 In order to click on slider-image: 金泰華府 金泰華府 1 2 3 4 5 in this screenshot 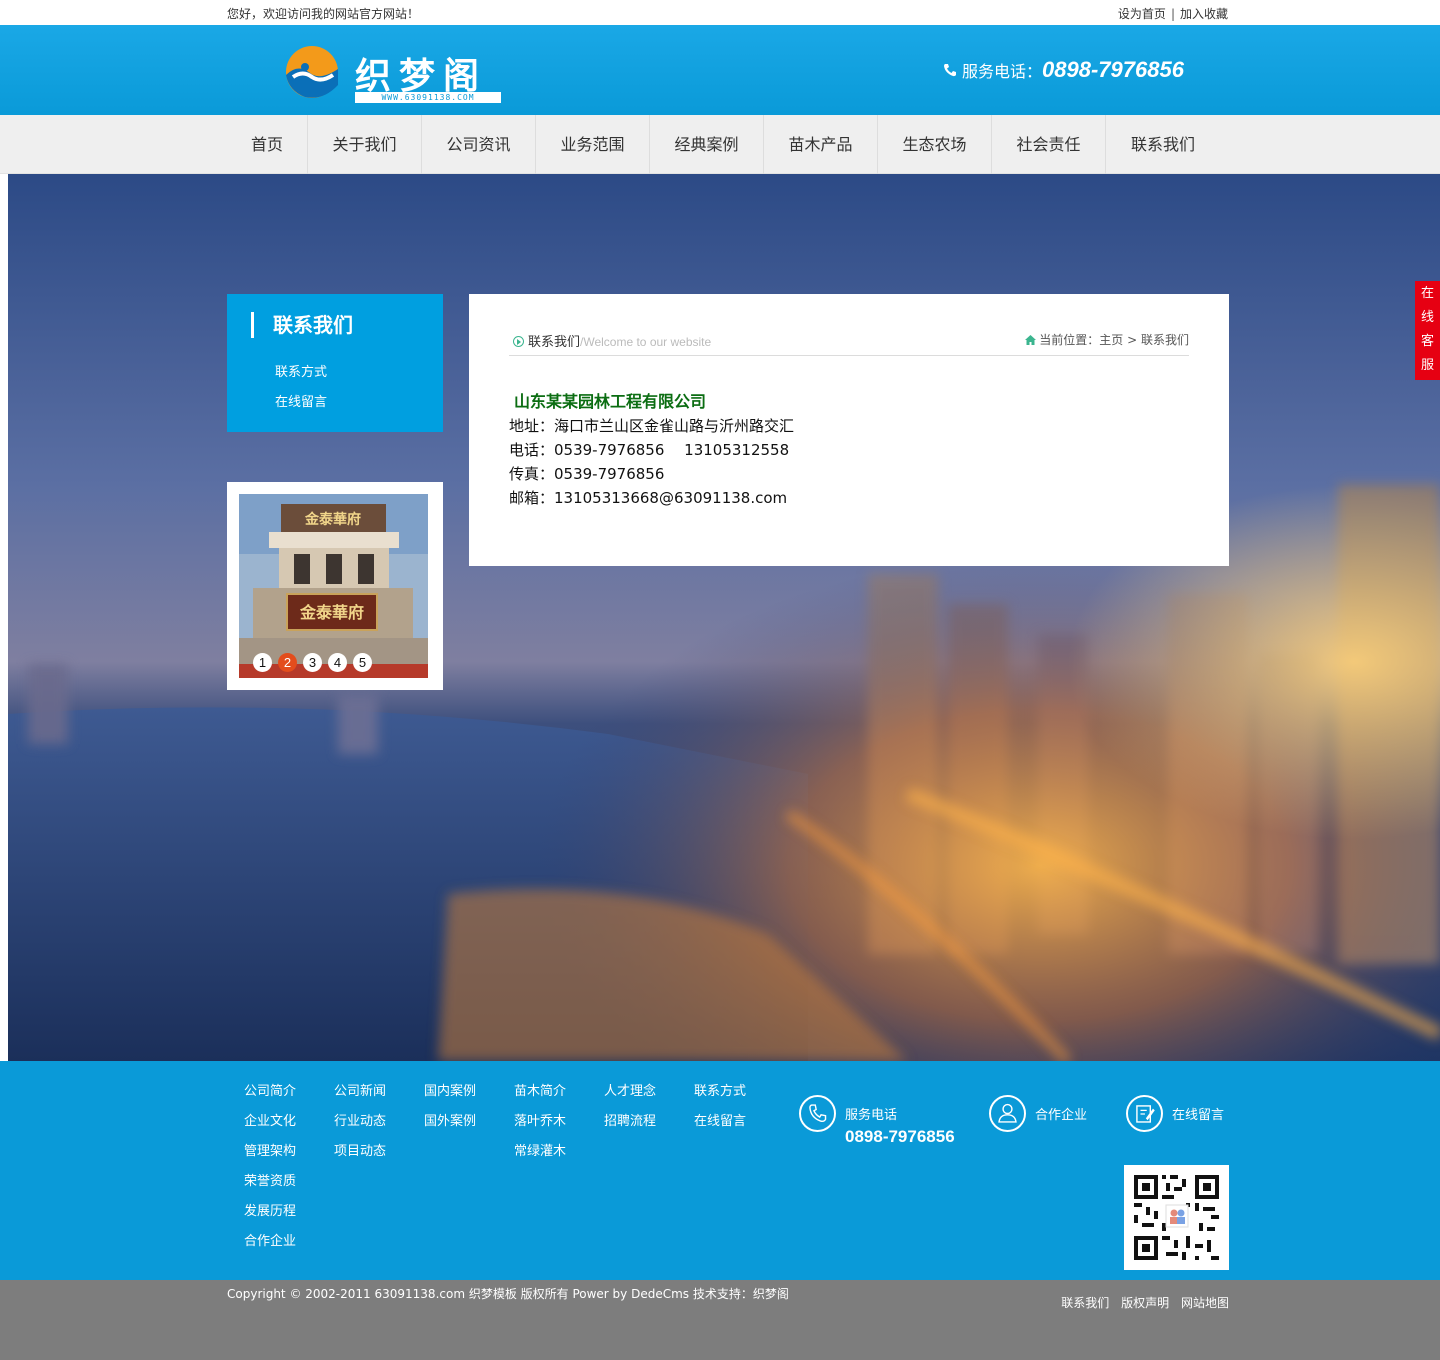, I will do `click(333, 586)`.